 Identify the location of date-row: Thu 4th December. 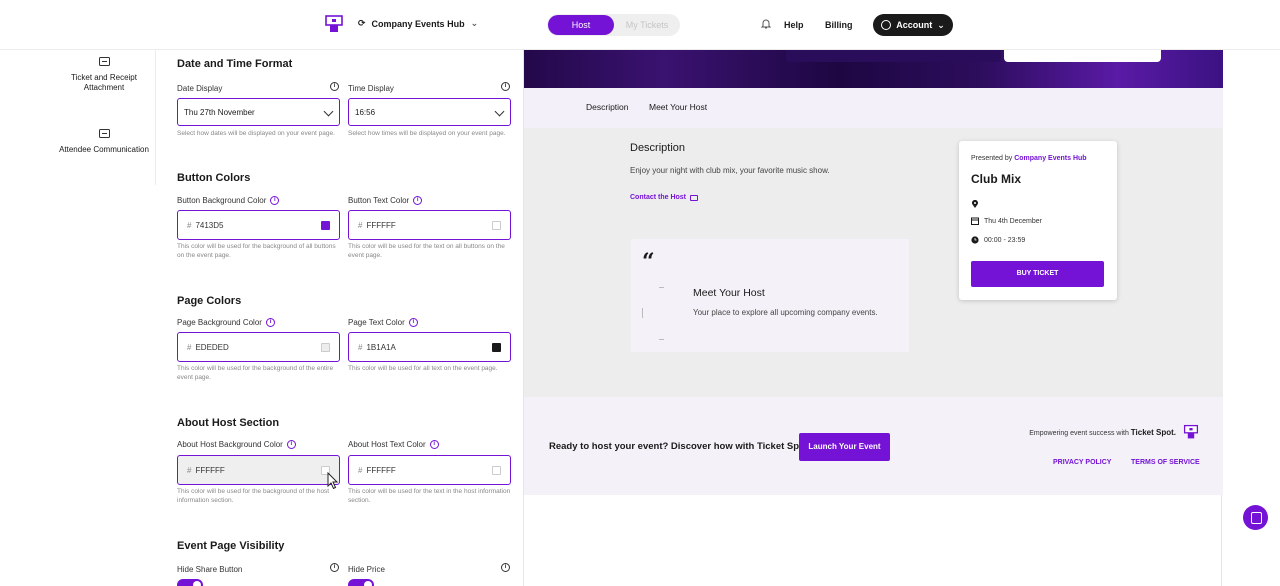
(1006, 221).